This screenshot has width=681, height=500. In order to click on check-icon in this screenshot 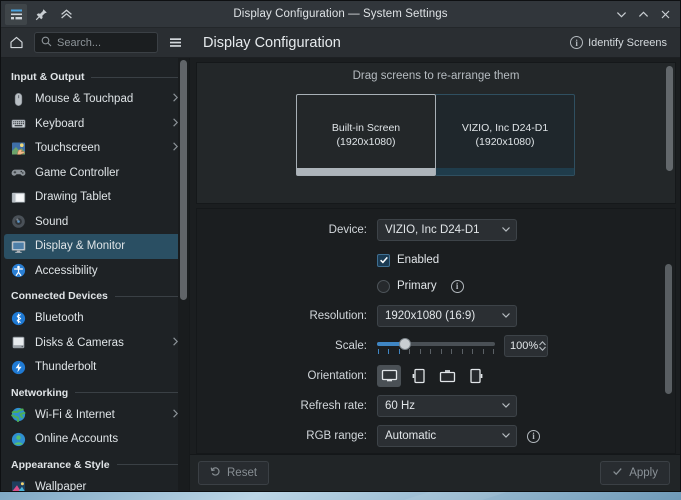, I will do `click(617, 473)`.